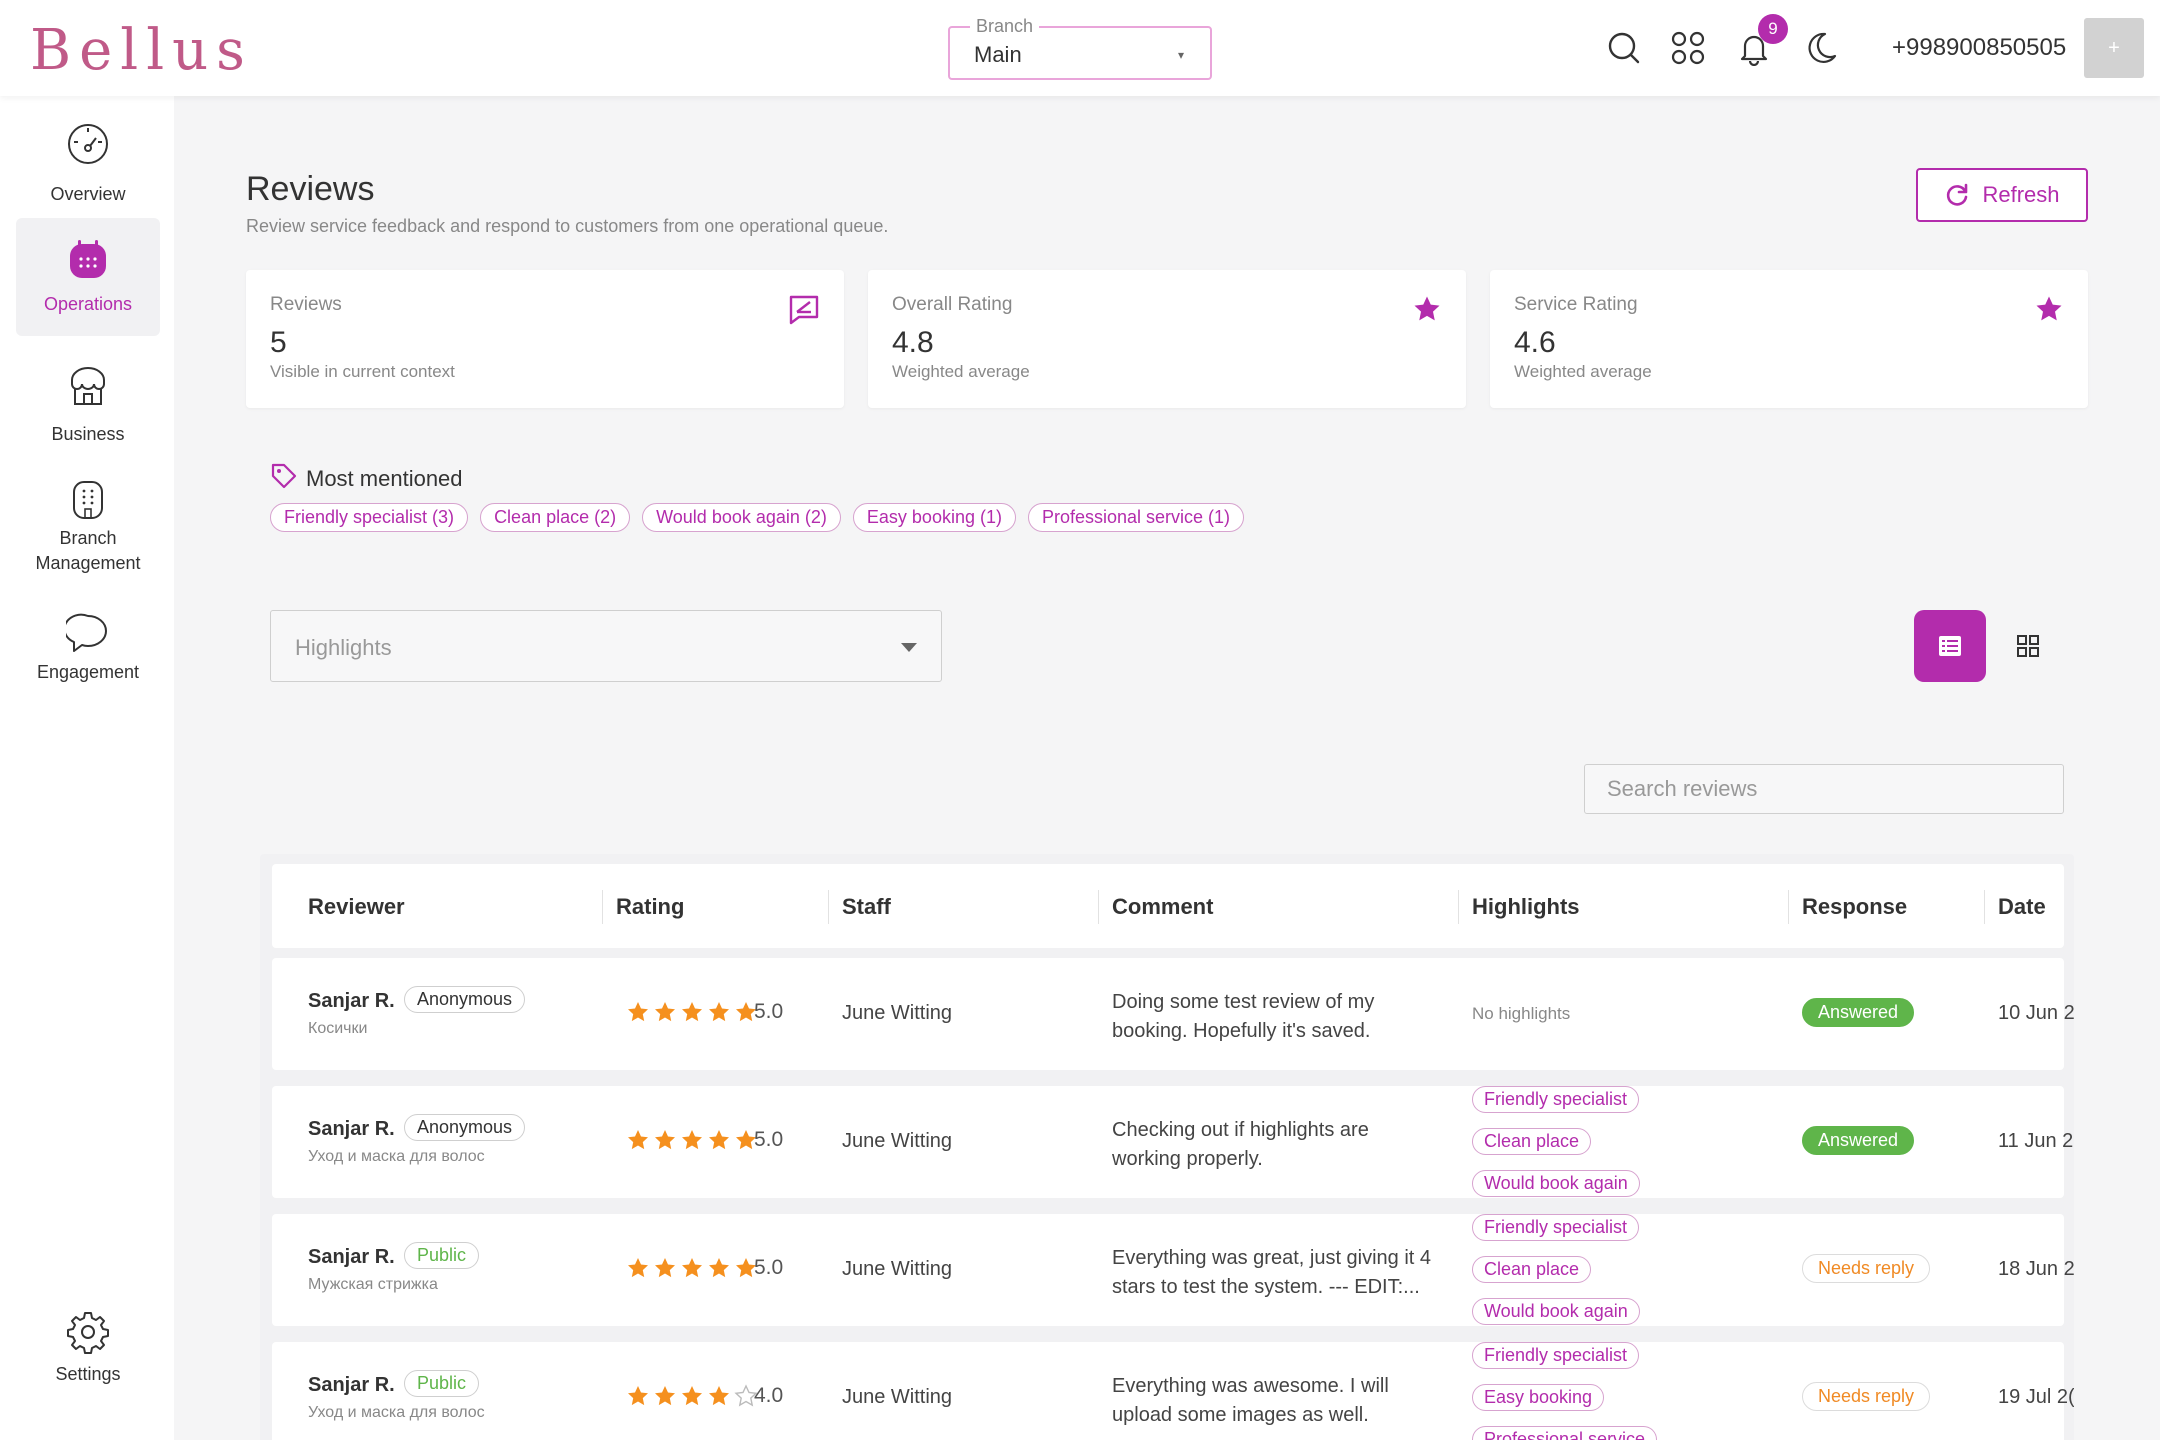 The height and width of the screenshot is (1440, 2160). What do you see at coordinates (1136, 517) in the screenshot?
I see `highlight-chip: Professional service (1)` at bounding box center [1136, 517].